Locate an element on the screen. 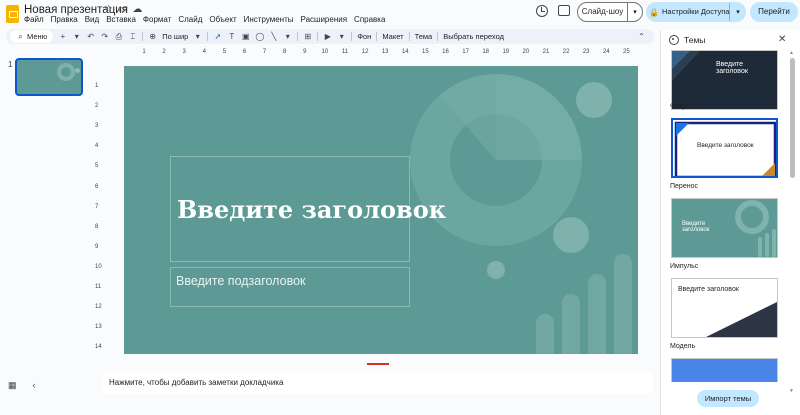 The height and width of the screenshot is (415, 800). menu-format: Формат is located at coordinates (157, 19).